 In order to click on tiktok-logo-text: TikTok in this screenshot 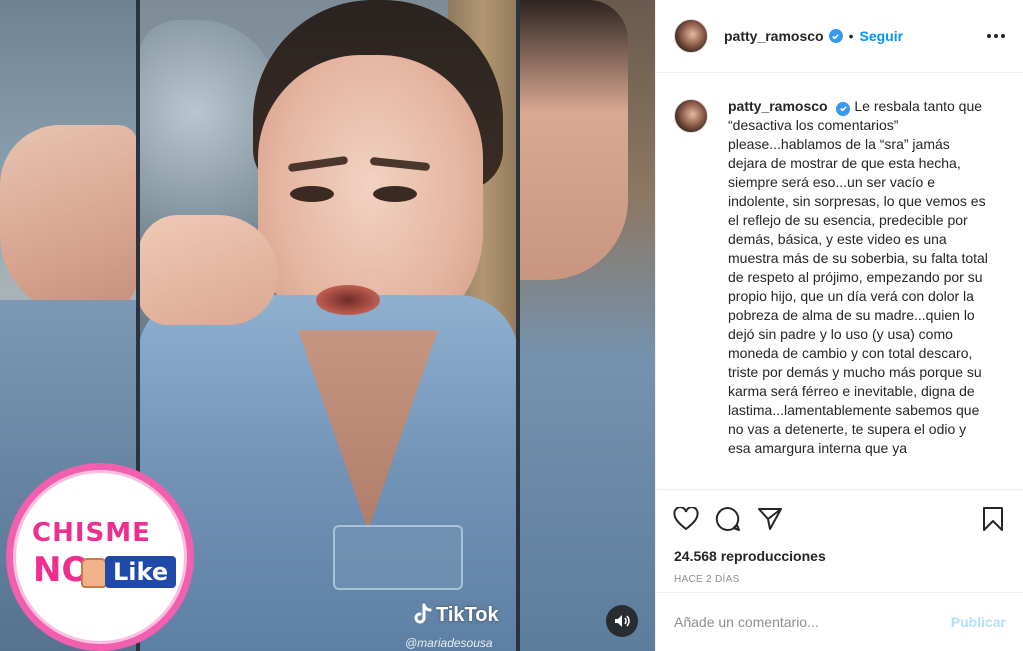, I will do `click(467, 614)`.